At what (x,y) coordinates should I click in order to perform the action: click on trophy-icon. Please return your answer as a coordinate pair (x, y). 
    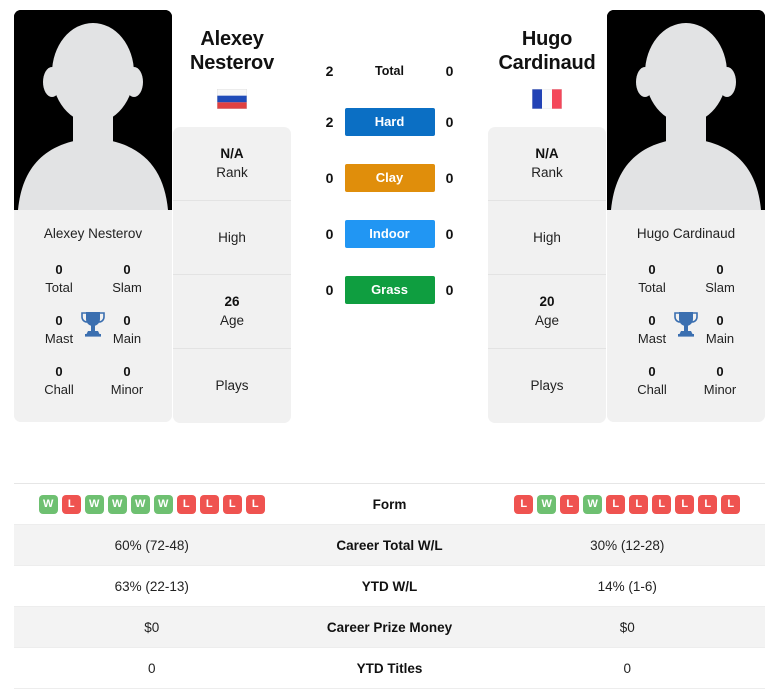
    Looking at the image, I should click on (686, 324).